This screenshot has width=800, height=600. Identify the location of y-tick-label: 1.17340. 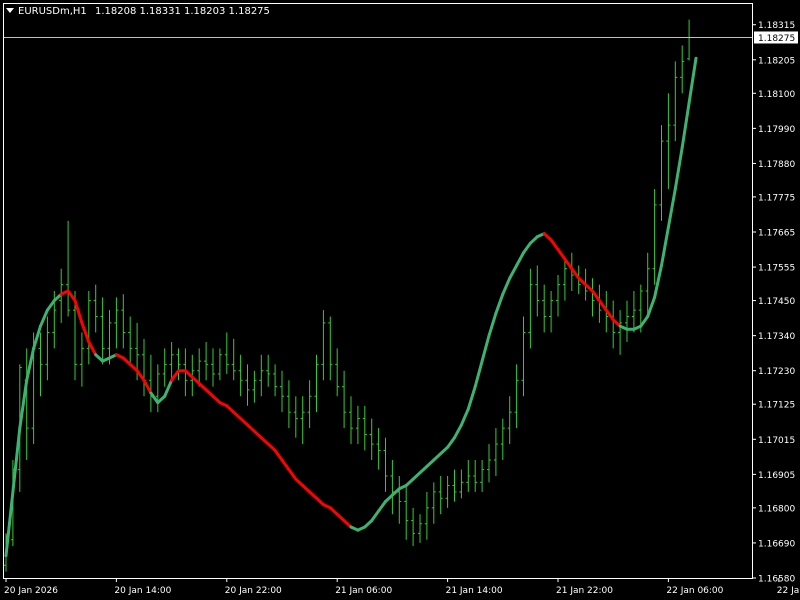
(776, 337).